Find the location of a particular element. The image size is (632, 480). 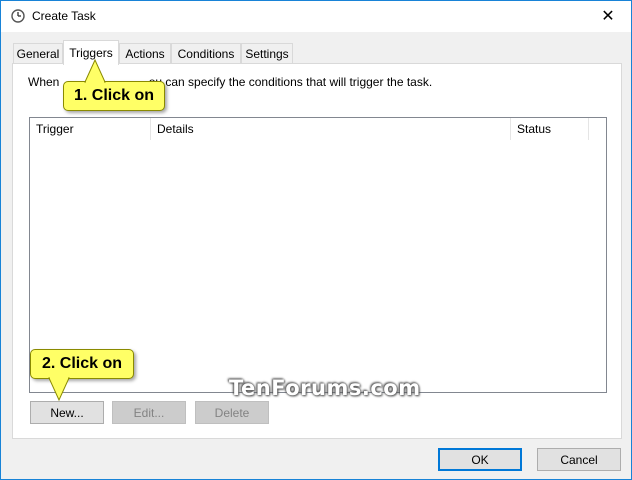

column-header-status: Status is located at coordinates (550, 129).